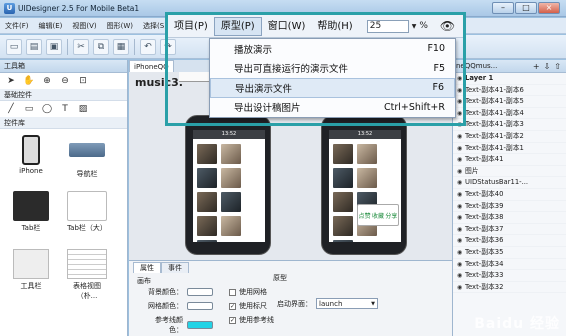  What do you see at coordinates (378, 215) in the screenshot?
I see `popup-item: 收藏` at bounding box center [378, 215].